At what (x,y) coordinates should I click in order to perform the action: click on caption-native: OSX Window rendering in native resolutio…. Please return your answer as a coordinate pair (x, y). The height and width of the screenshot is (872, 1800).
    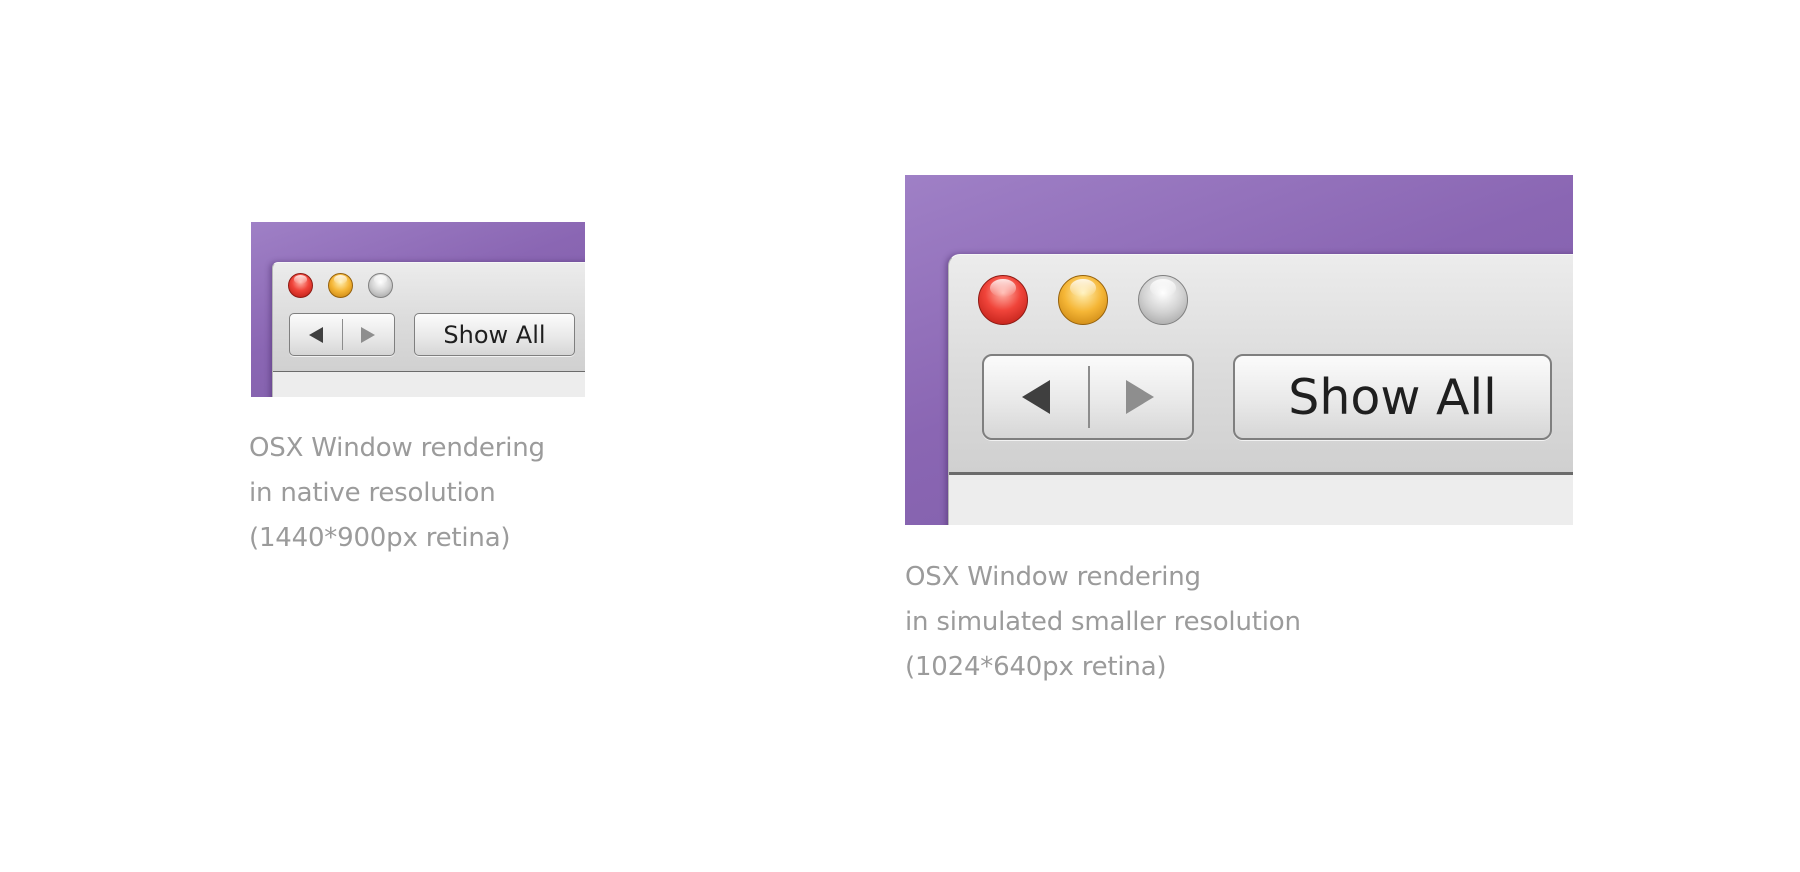
    Looking at the image, I should click on (397, 493).